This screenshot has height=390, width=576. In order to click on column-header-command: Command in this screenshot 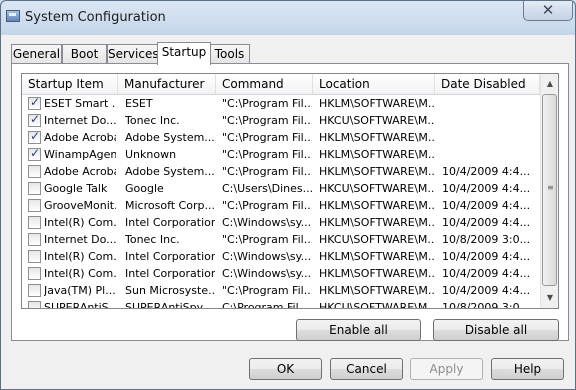, I will do `click(264, 84)`.